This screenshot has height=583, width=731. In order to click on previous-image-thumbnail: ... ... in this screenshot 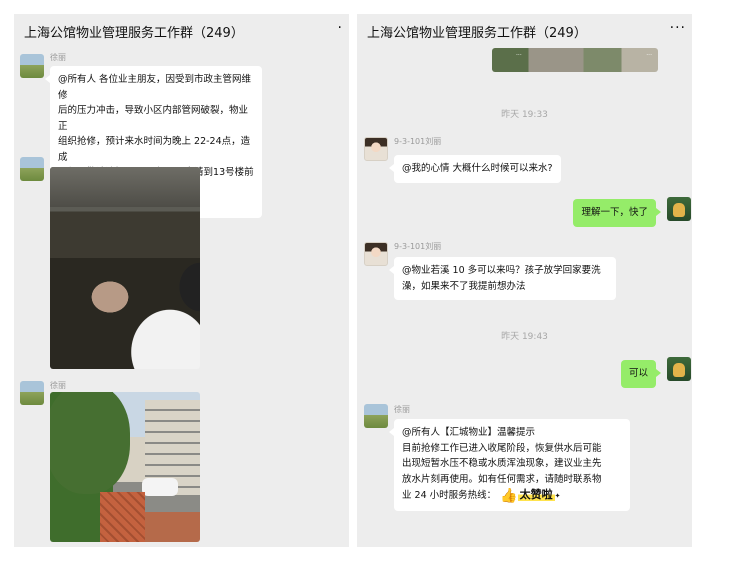, I will do `click(575, 60)`.